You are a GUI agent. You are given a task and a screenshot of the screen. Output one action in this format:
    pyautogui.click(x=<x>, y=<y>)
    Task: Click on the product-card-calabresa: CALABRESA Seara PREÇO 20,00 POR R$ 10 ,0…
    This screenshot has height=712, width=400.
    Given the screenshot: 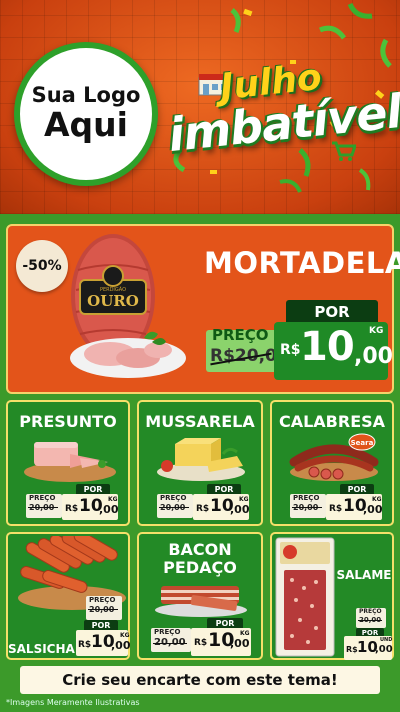 What is the action you would take?
    pyautogui.click(x=332, y=463)
    